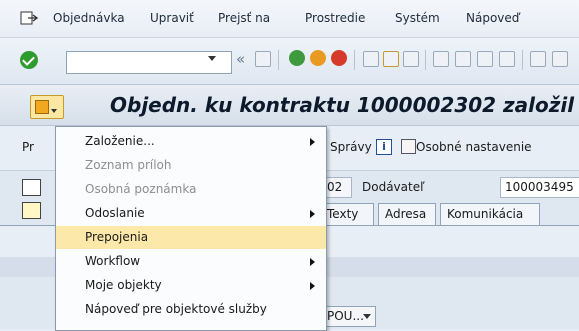 This screenshot has height=331, width=579. What do you see at coordinates (29, 60) in the screenshot?
I see `enter-check-icon` at bounding box center [29, 60].